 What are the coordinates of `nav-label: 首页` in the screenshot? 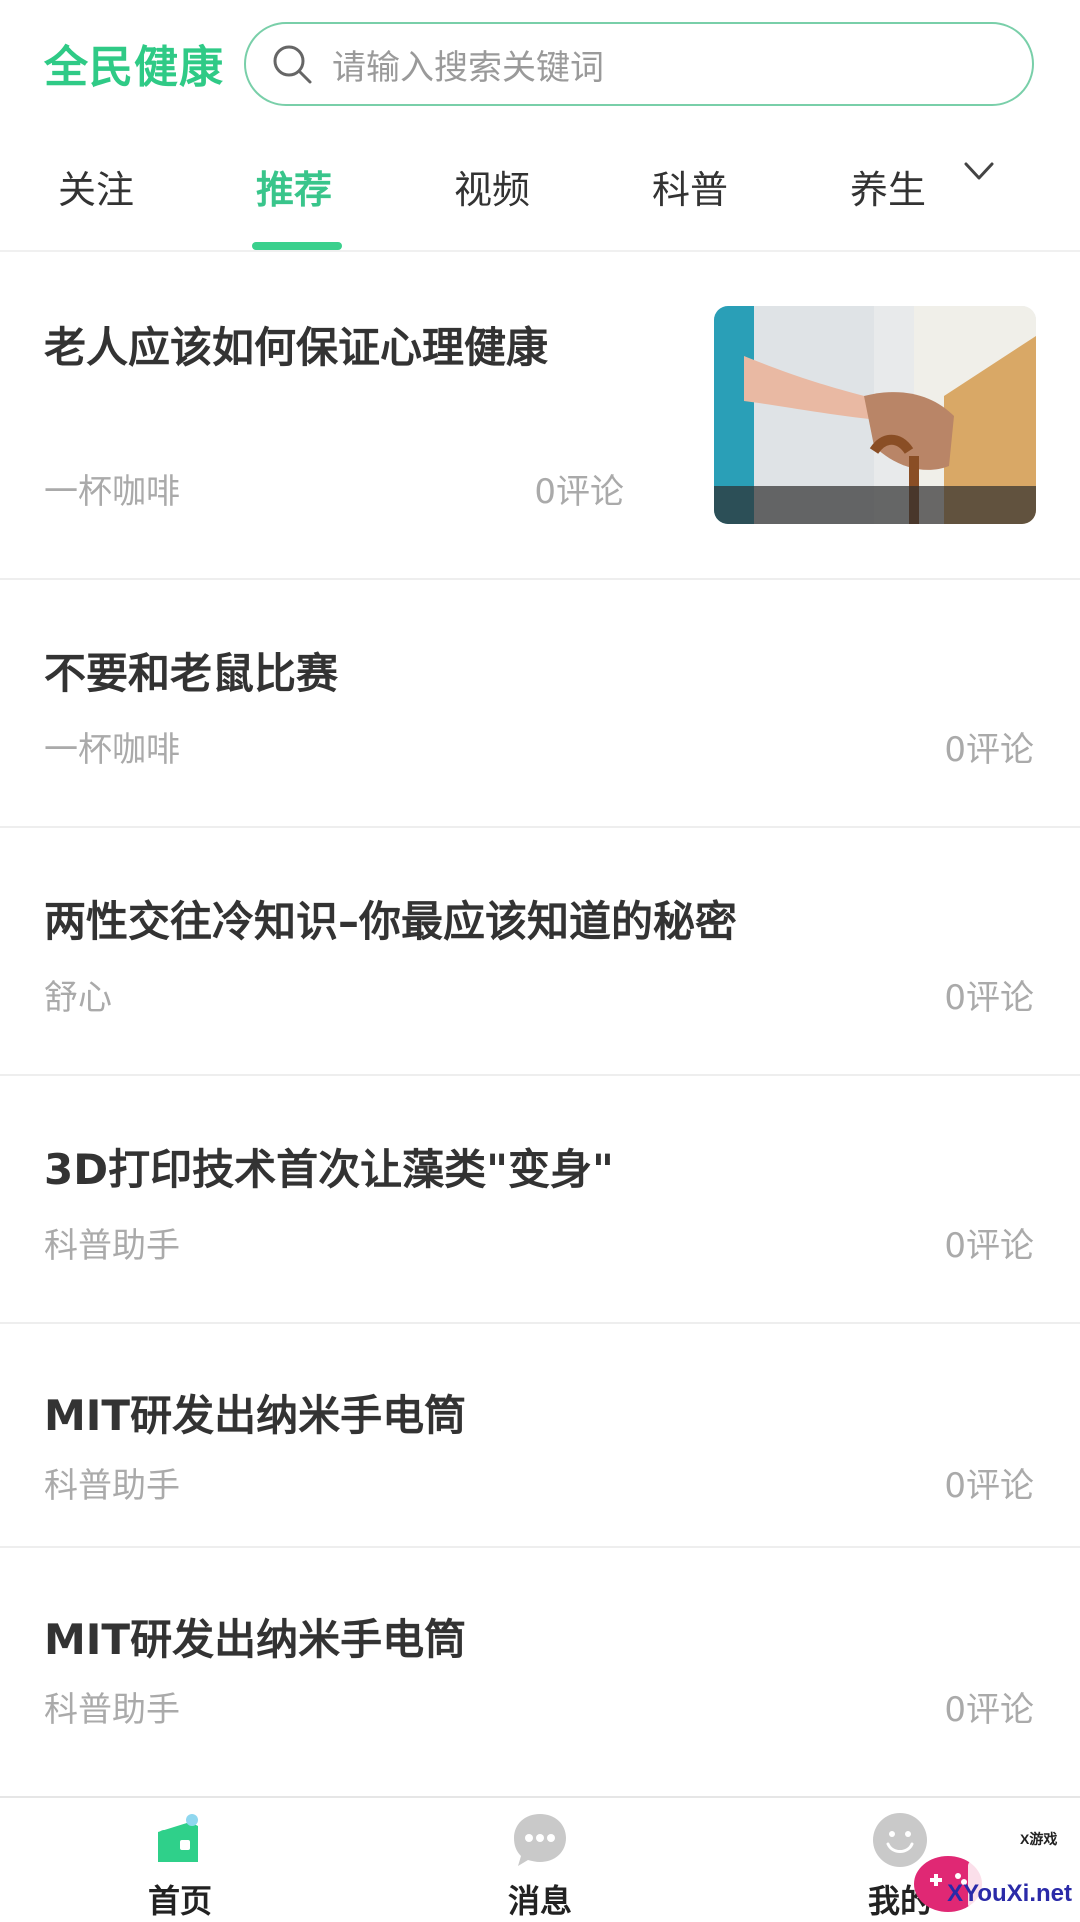 It's located at (179, 1901).